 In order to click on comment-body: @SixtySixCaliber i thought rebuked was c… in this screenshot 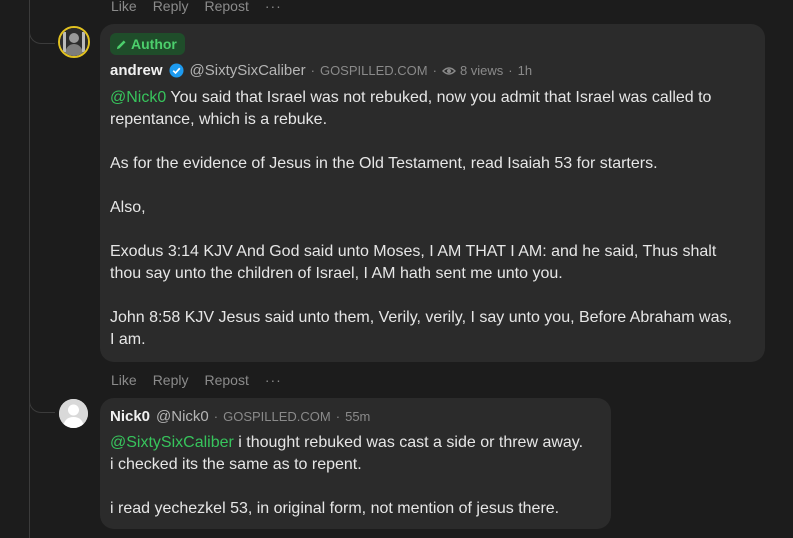, I will do `click(357, 476)`.